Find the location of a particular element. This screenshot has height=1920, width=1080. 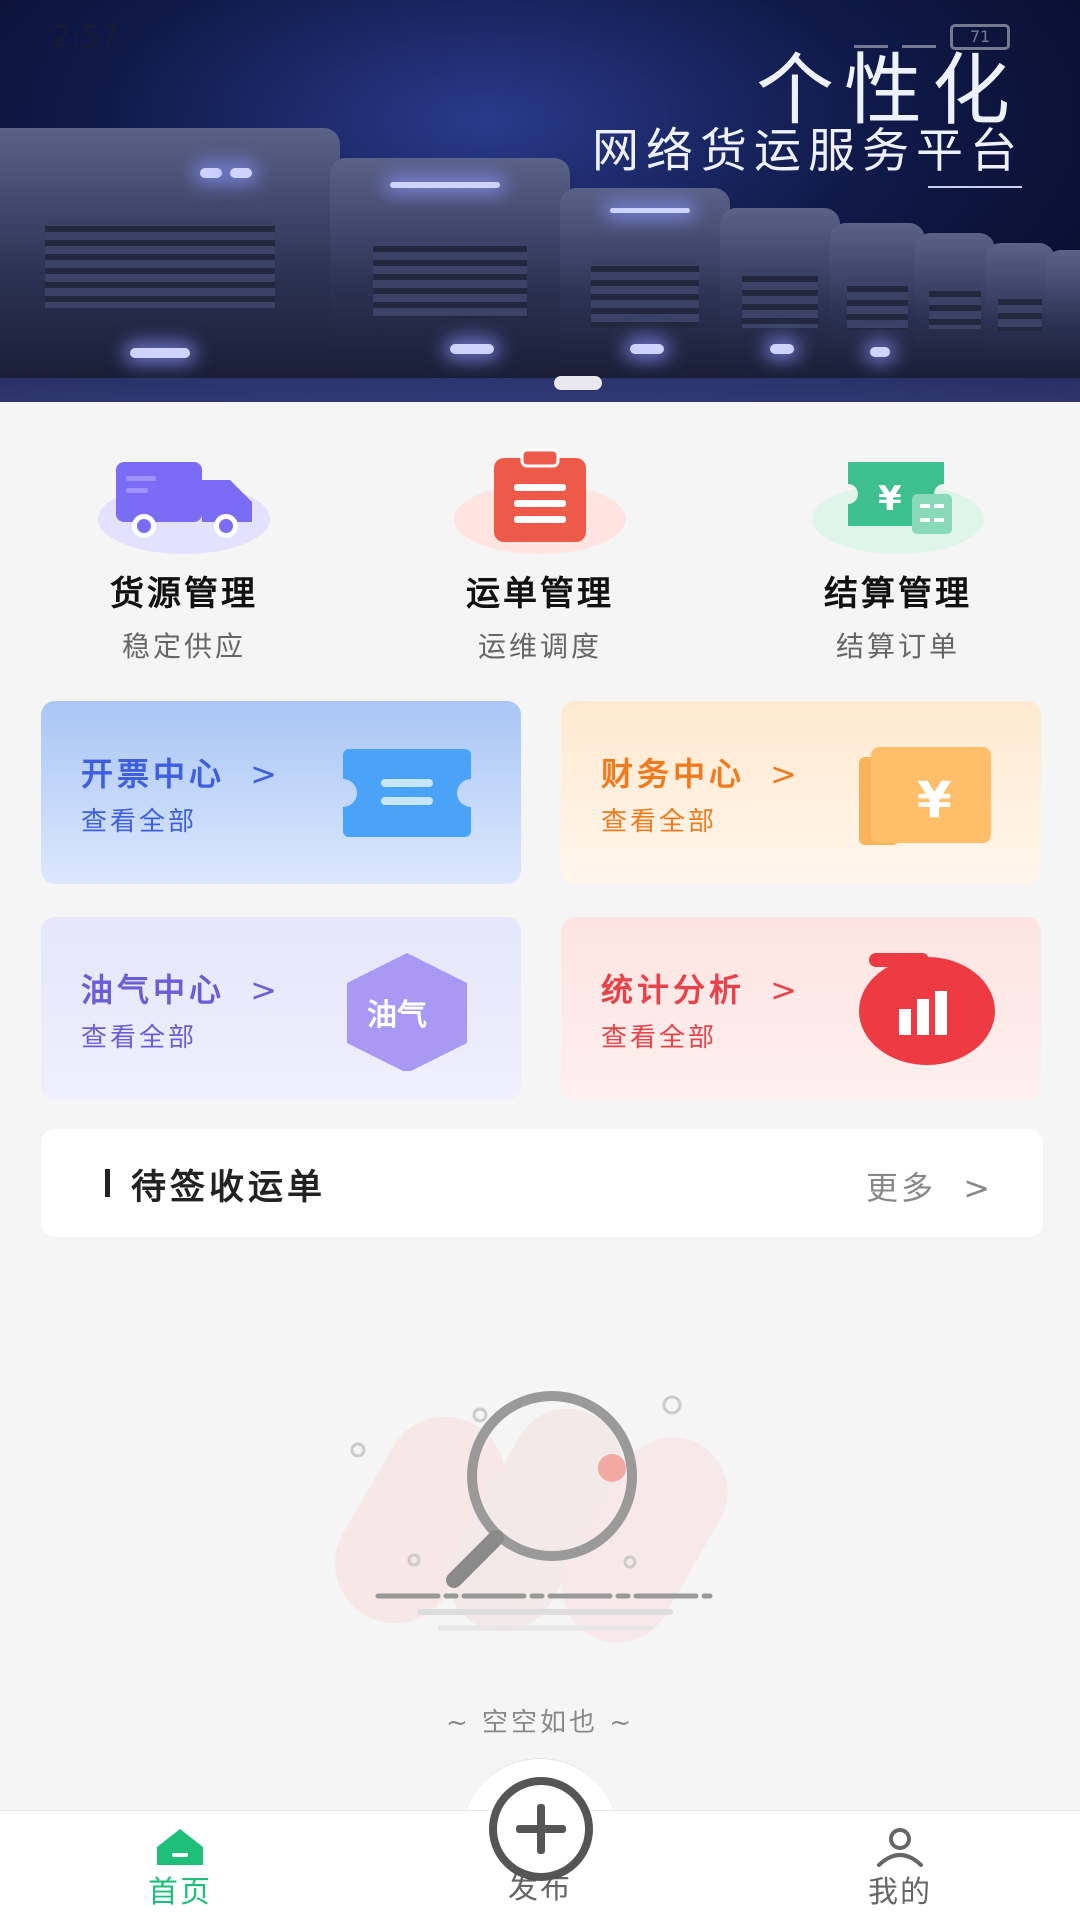

quick-item-label: 结算管理 is located at coordinates (898, 594).